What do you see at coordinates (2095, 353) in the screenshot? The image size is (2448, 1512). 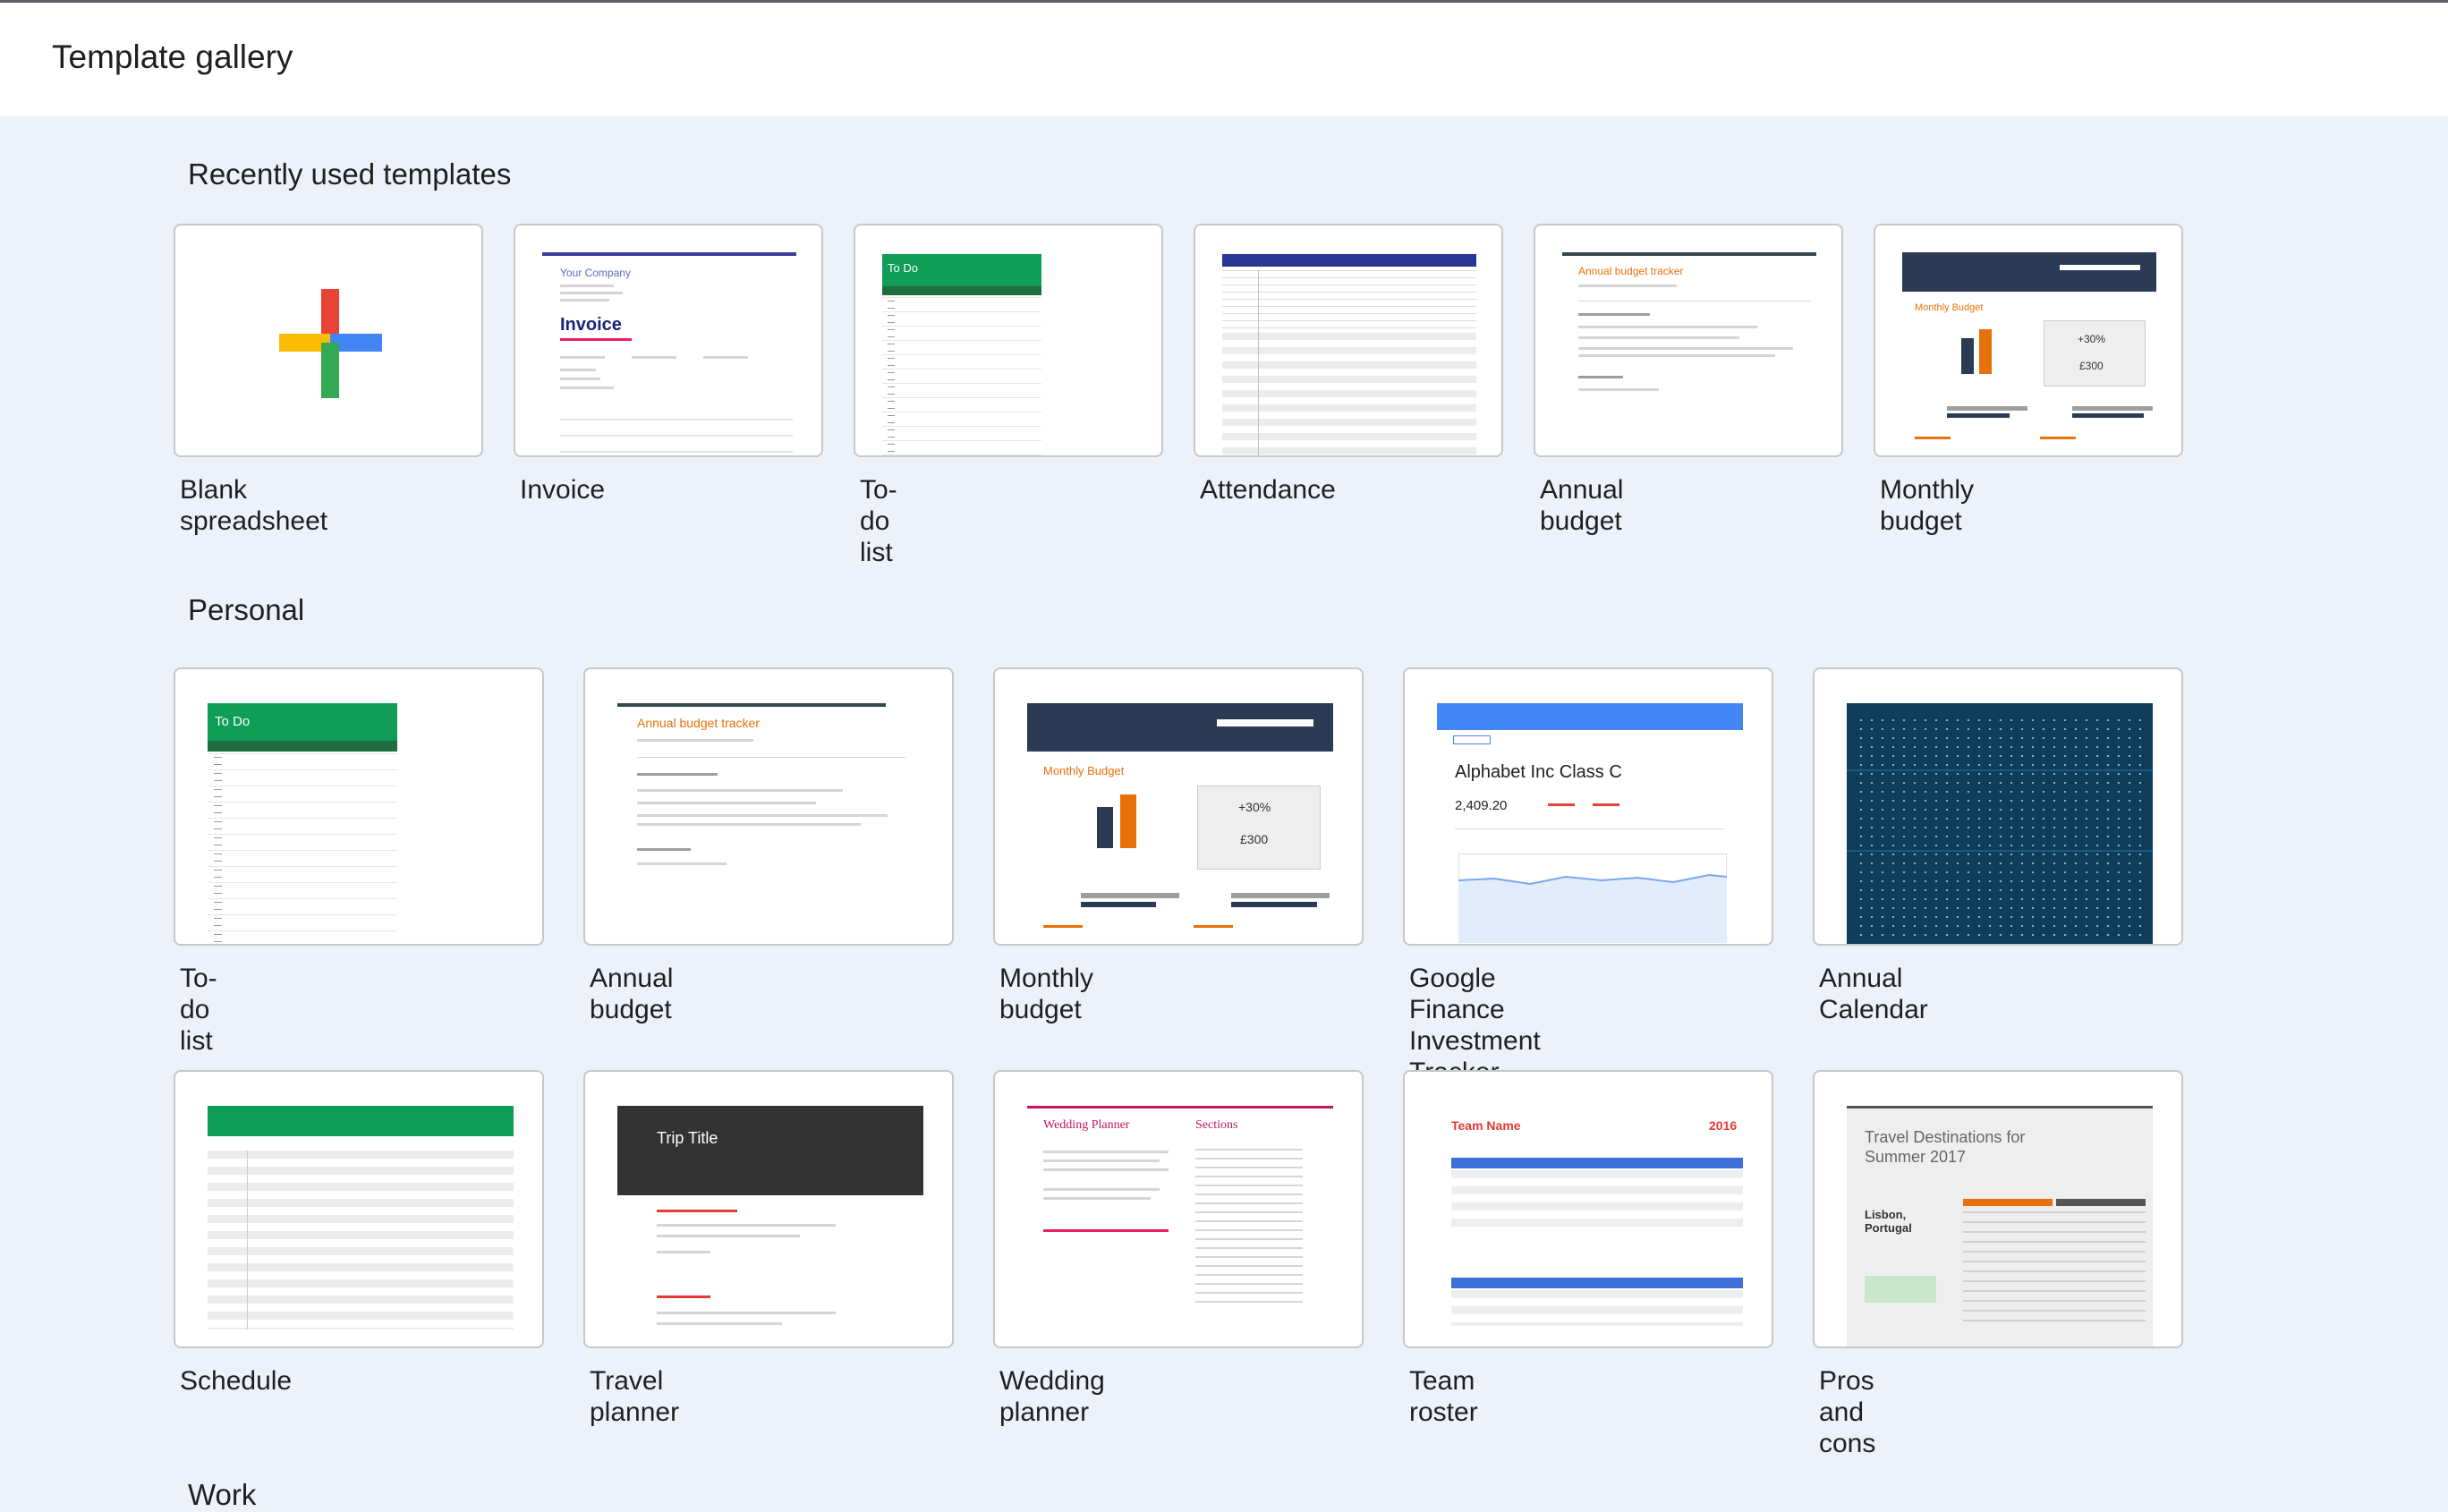 I see `summary-box` at bounding box center [2095, 353].